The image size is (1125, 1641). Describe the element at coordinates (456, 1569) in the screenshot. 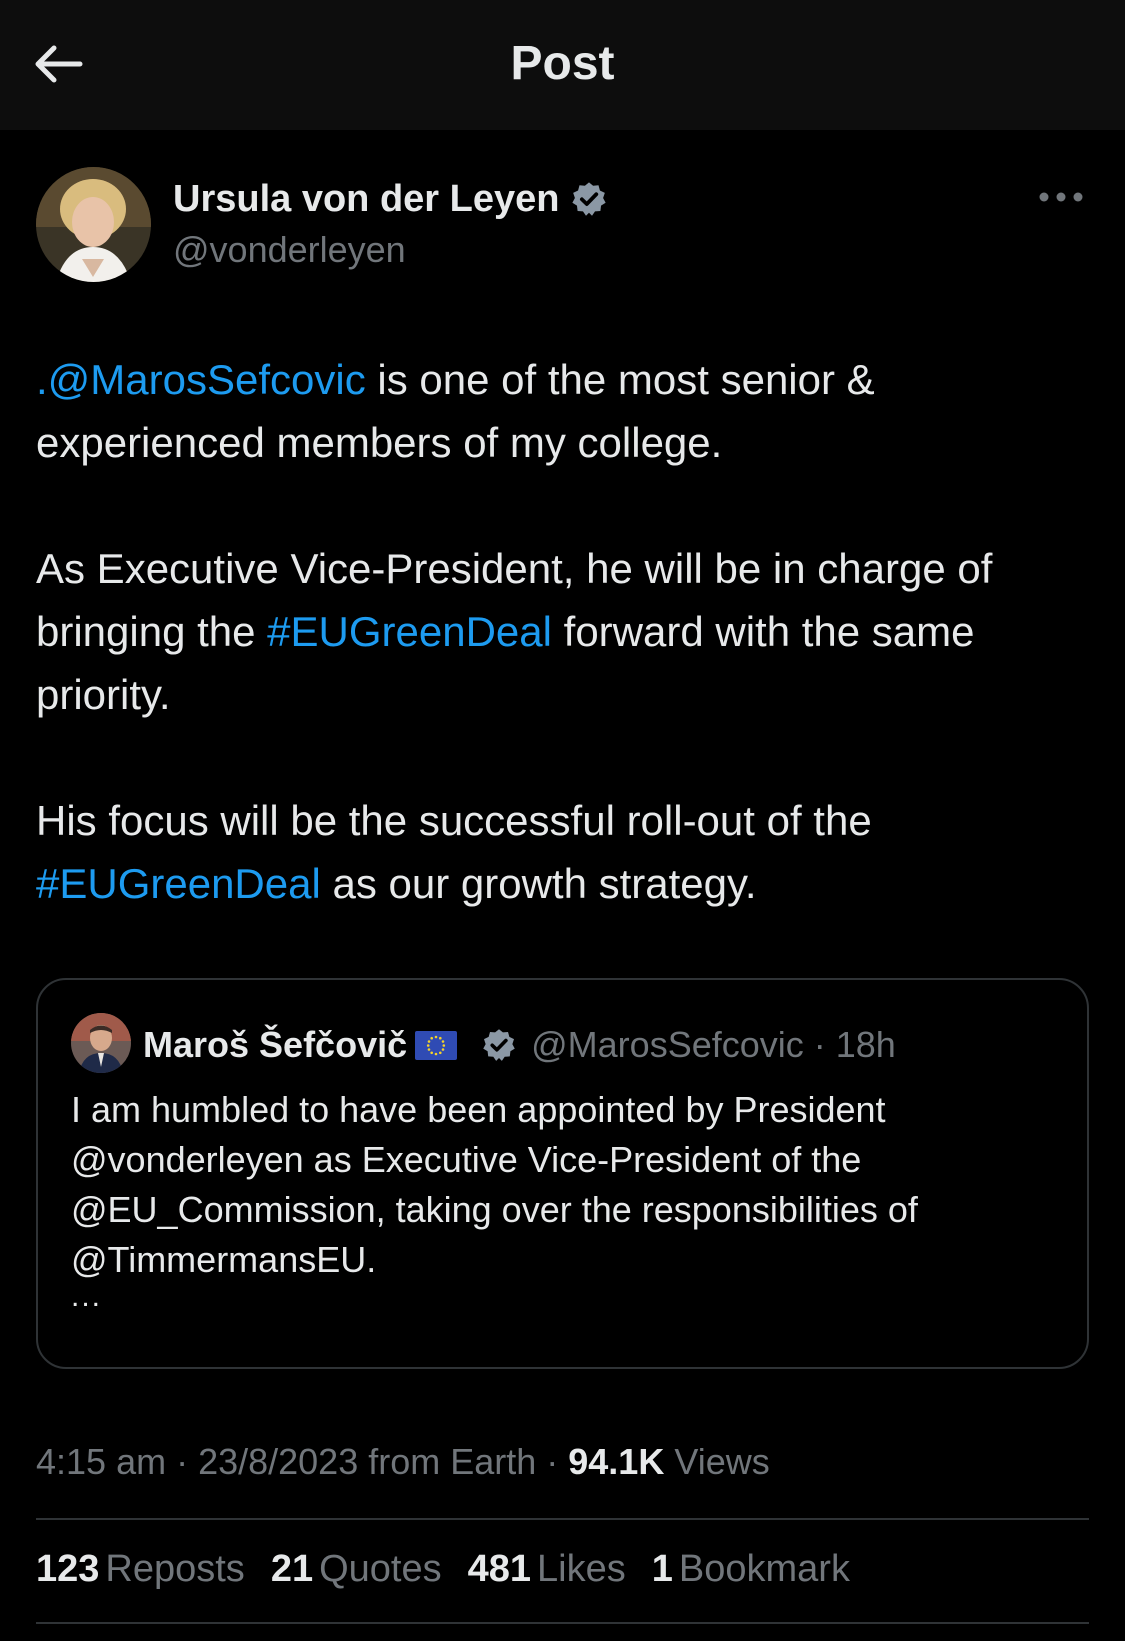

I see `engagement-stats: 123 Reposts 21 Quotes 481 Likes 1 Bookmark` at that location.